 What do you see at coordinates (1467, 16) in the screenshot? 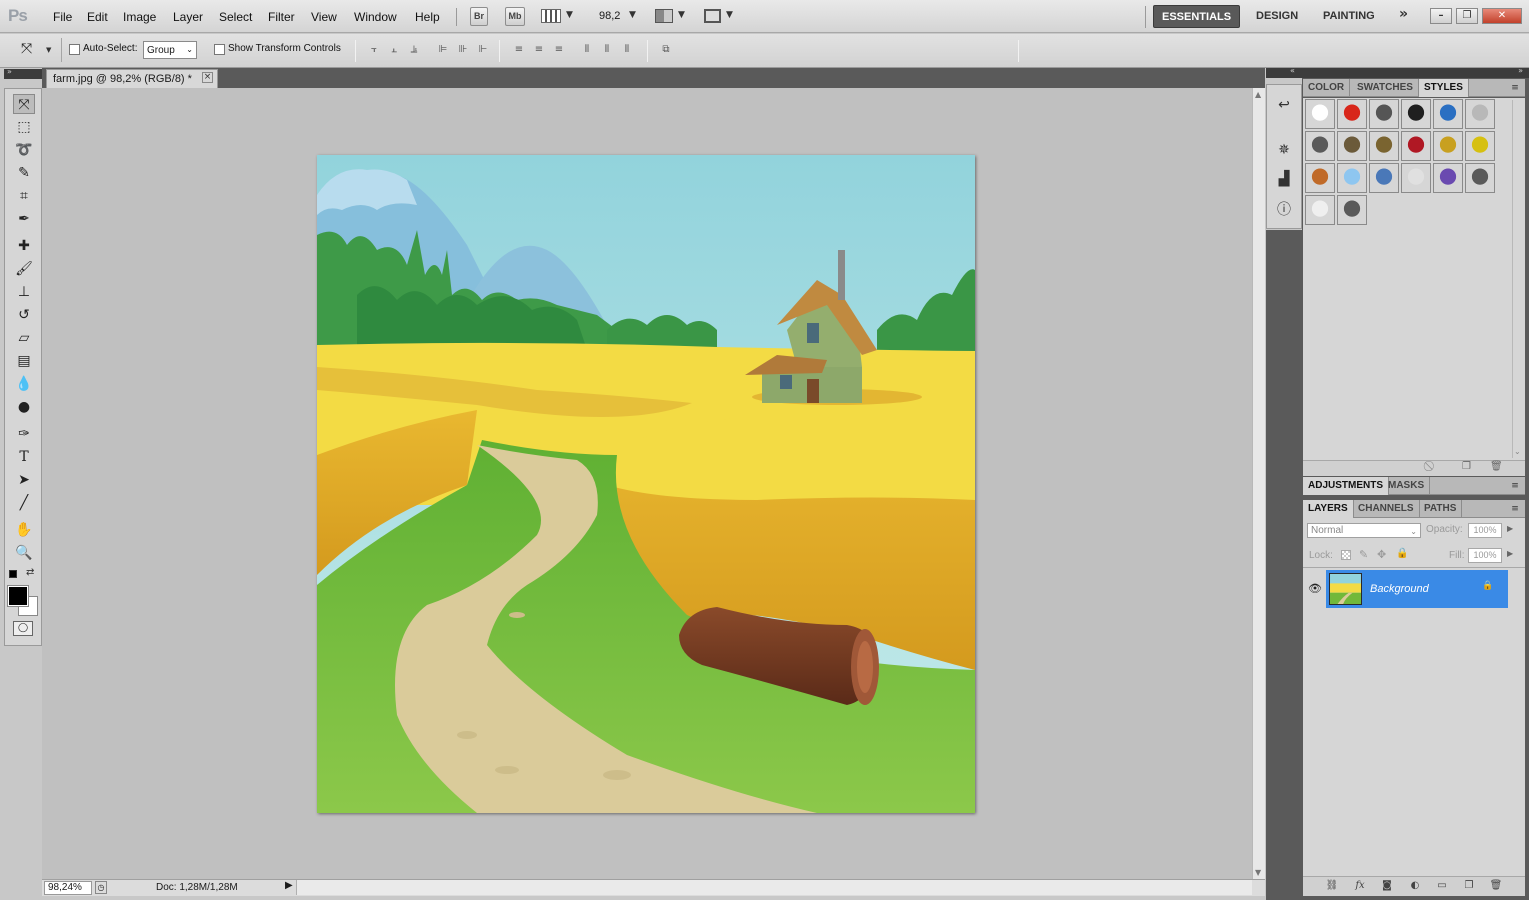
I see `restore-button: ❐` at bounding box center [1467, 16].